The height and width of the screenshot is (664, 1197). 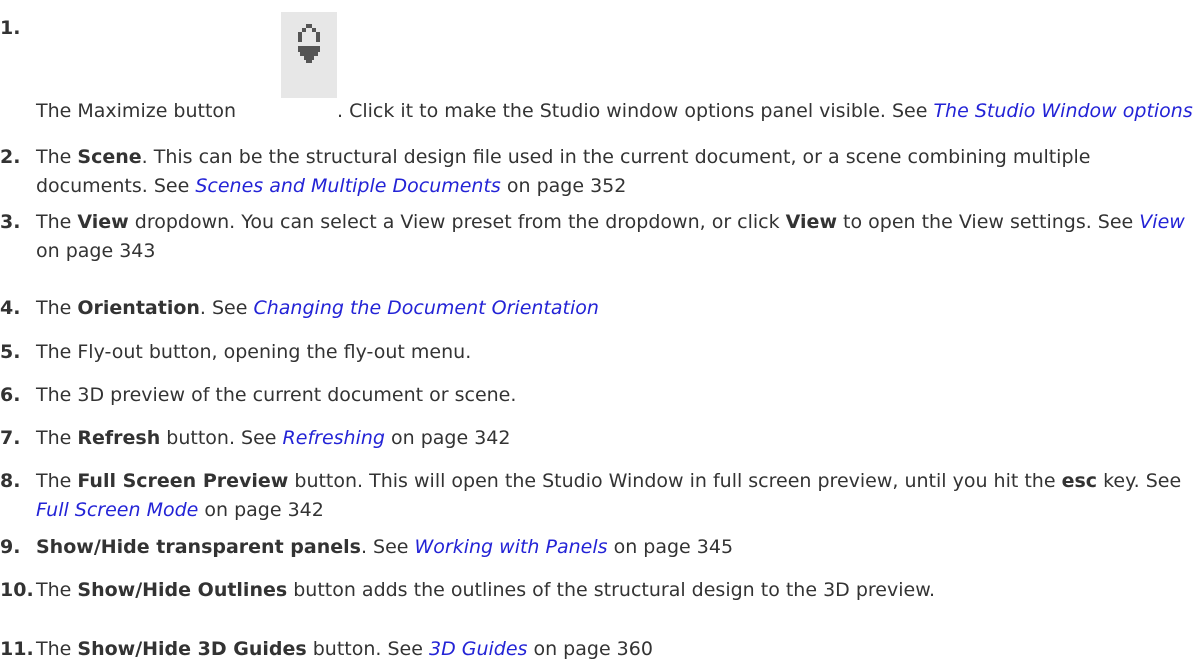 I want to click on link-studio-window-options-panel: The Studio Window options panel, so click(x=1065, y=111).